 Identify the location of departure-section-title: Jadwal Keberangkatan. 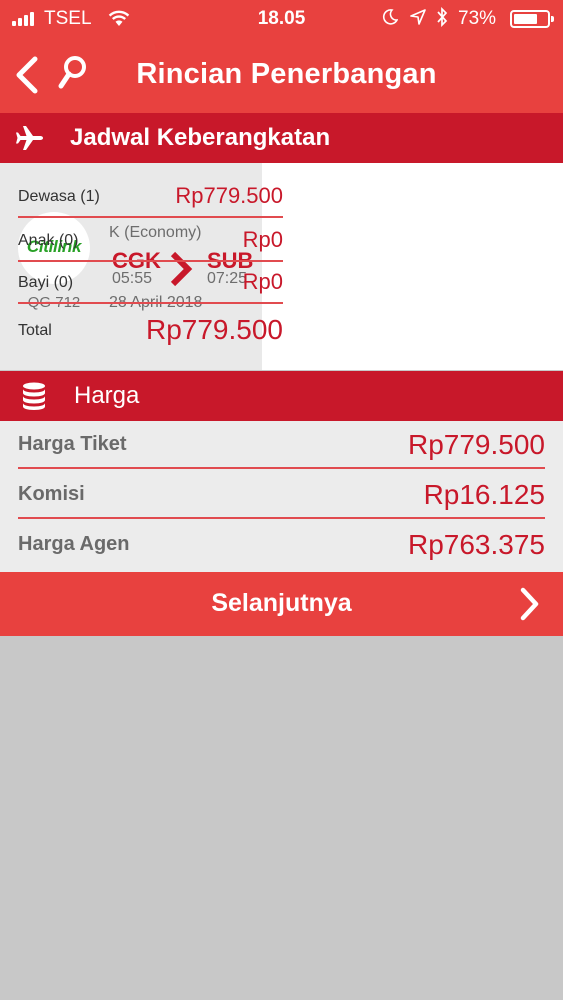
(200, 137).